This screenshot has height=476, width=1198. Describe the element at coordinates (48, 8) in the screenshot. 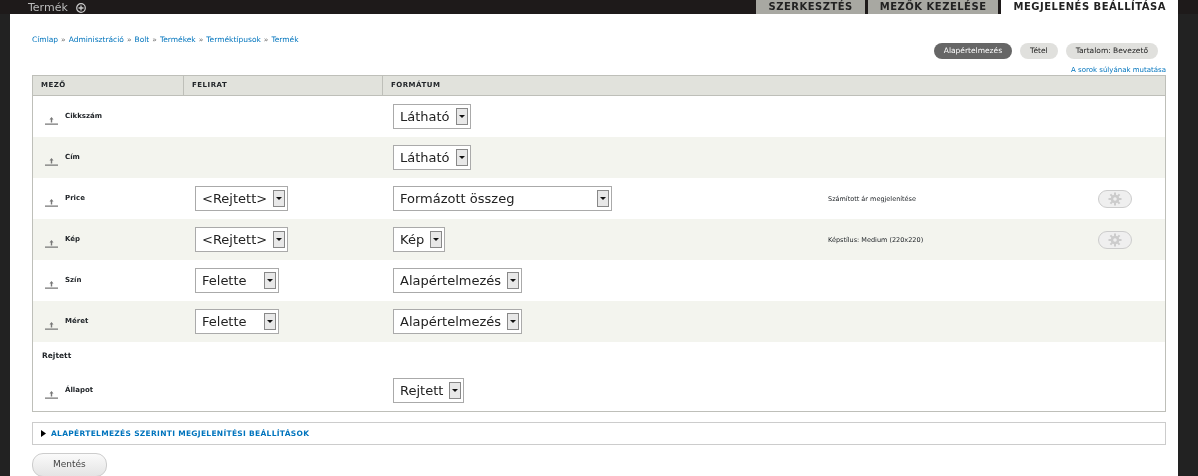

I see `page-title: Termék` at that location.